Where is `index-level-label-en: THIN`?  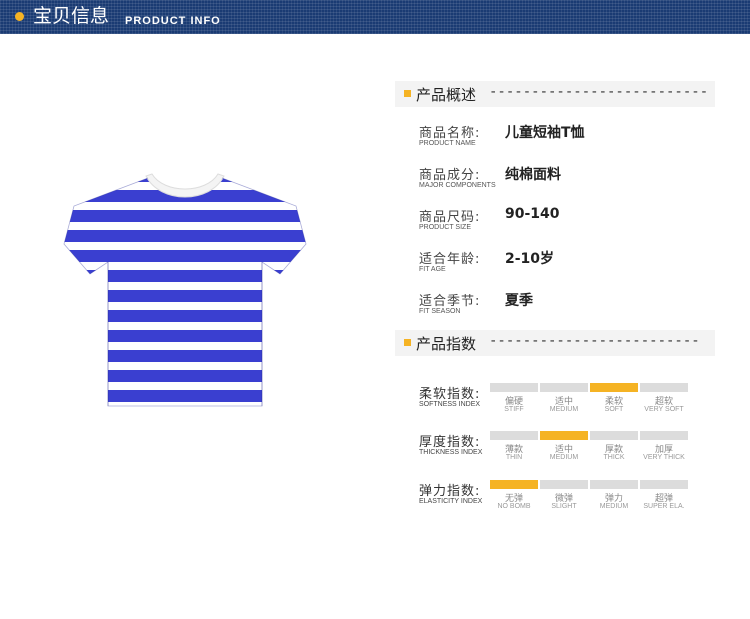
index-level-label-en: THIN is located at coordinates (514, 457).